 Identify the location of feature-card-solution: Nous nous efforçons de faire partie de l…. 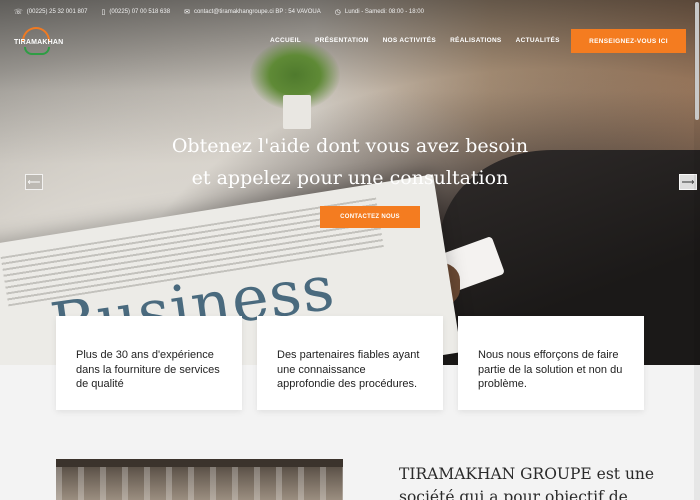
(551, 363).